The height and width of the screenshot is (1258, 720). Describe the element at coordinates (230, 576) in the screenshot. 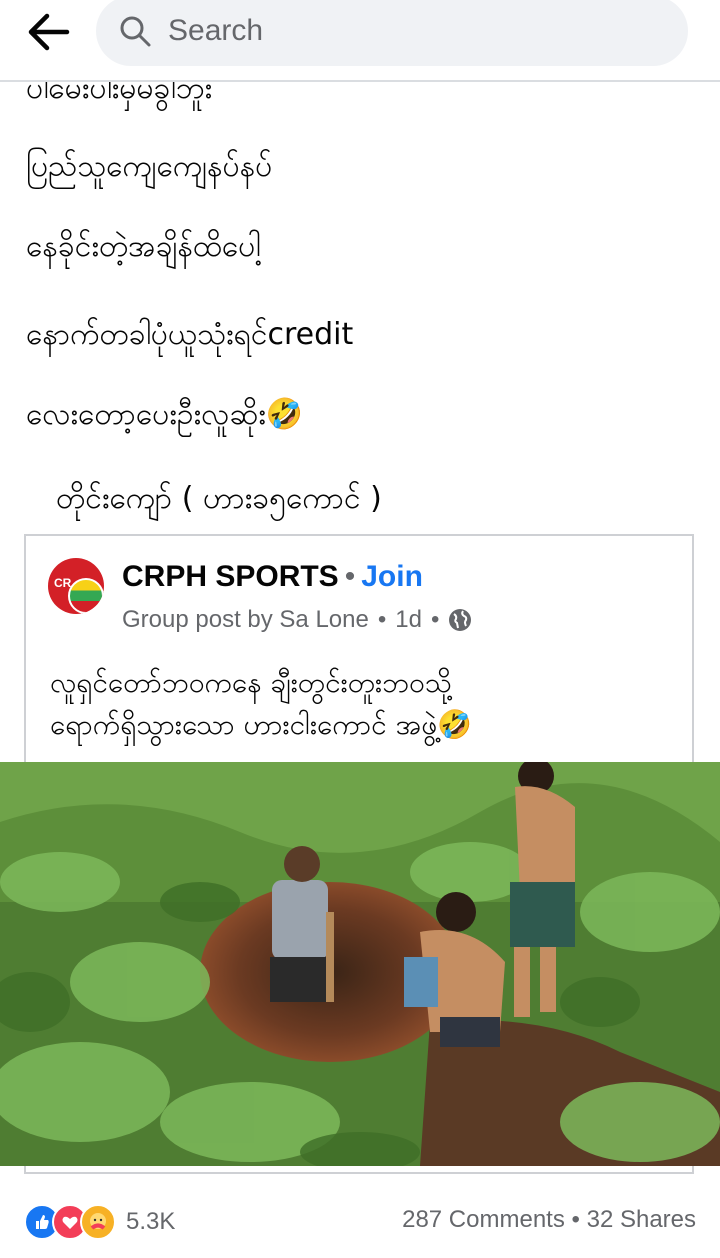

I see `group-name: CRPH SPORTS` at that location.